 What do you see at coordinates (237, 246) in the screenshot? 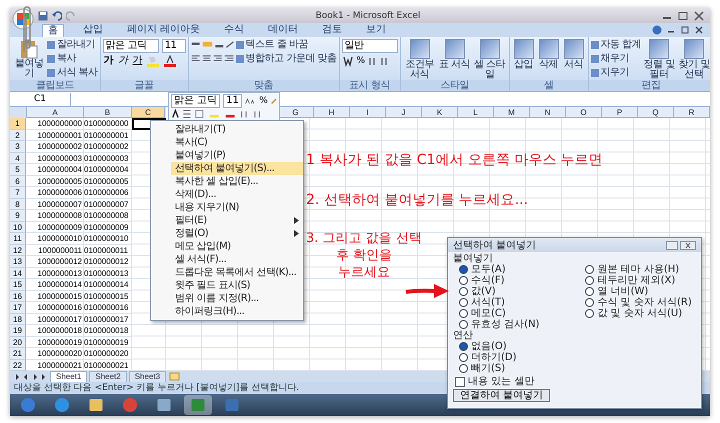
I see `menu-item: 메모 삽입(M)` at bounding box center [237, 246].